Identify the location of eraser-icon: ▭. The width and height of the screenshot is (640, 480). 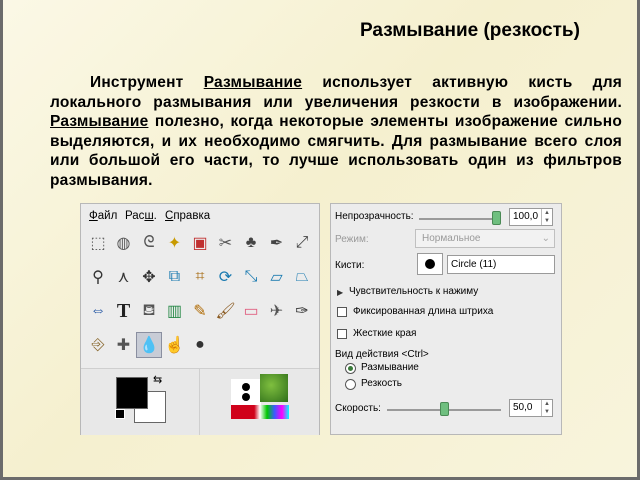
(251, 311).